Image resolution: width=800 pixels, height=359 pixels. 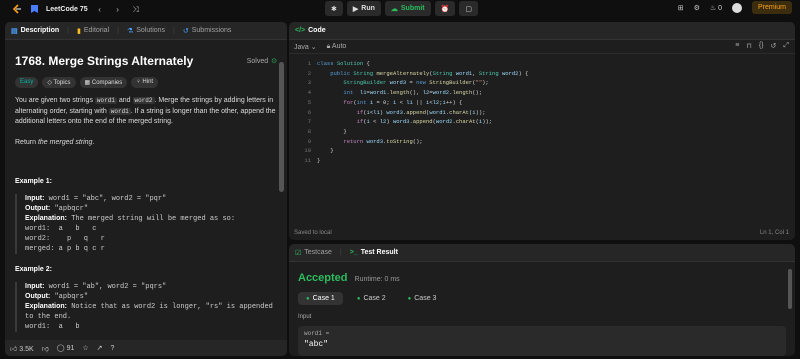 What do you see at coordinates (113, 348) in the screenshot?
I see `help-icon: ?` at bounding box center [113, 348].